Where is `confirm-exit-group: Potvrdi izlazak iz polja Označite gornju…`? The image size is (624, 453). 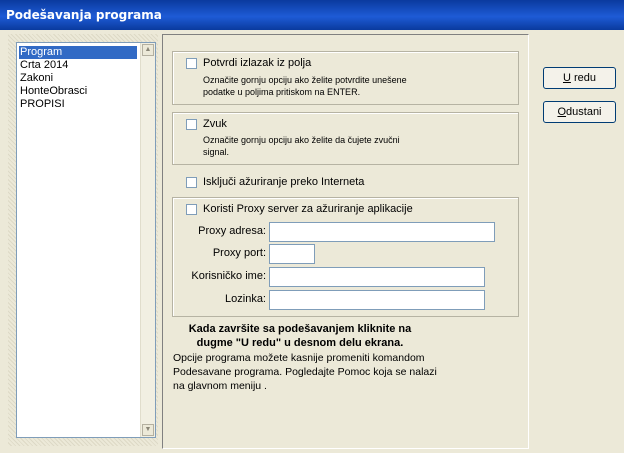
confirm-exit-group: Potvrdi izlazak iz polja Označite gornju… is located at coordinates (345, 78).